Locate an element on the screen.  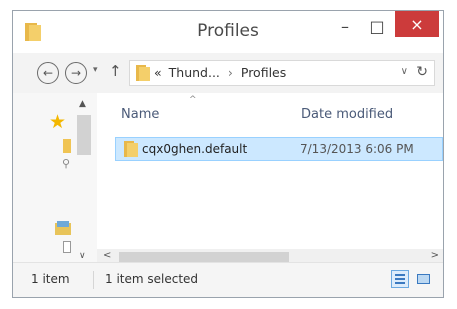
maximize-button: □ is located at coordinates (377, 26).